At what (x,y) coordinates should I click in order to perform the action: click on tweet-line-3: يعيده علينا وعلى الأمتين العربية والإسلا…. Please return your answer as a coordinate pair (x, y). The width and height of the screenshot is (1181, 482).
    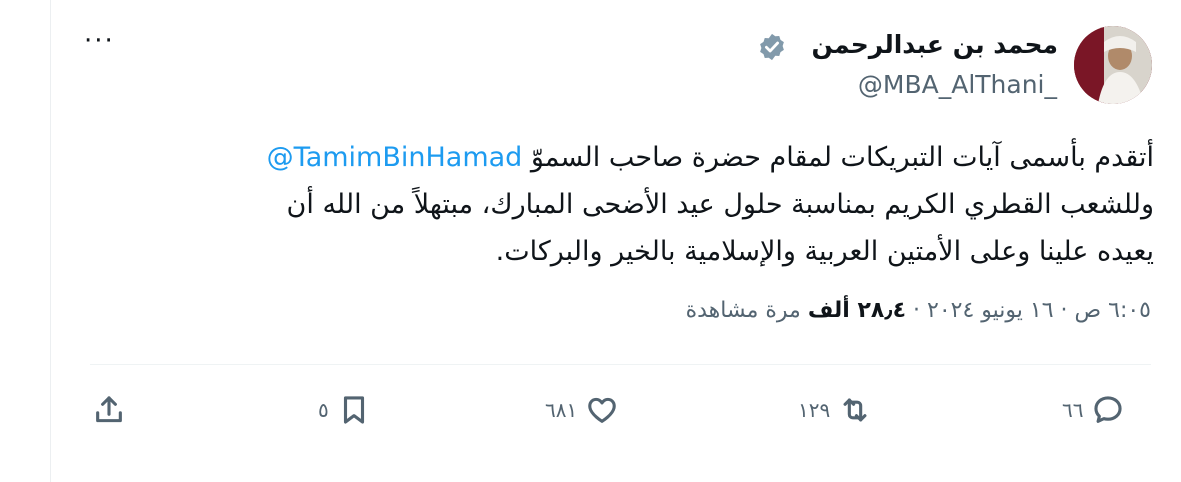
    Looking at the image, I should click on (824, 251).